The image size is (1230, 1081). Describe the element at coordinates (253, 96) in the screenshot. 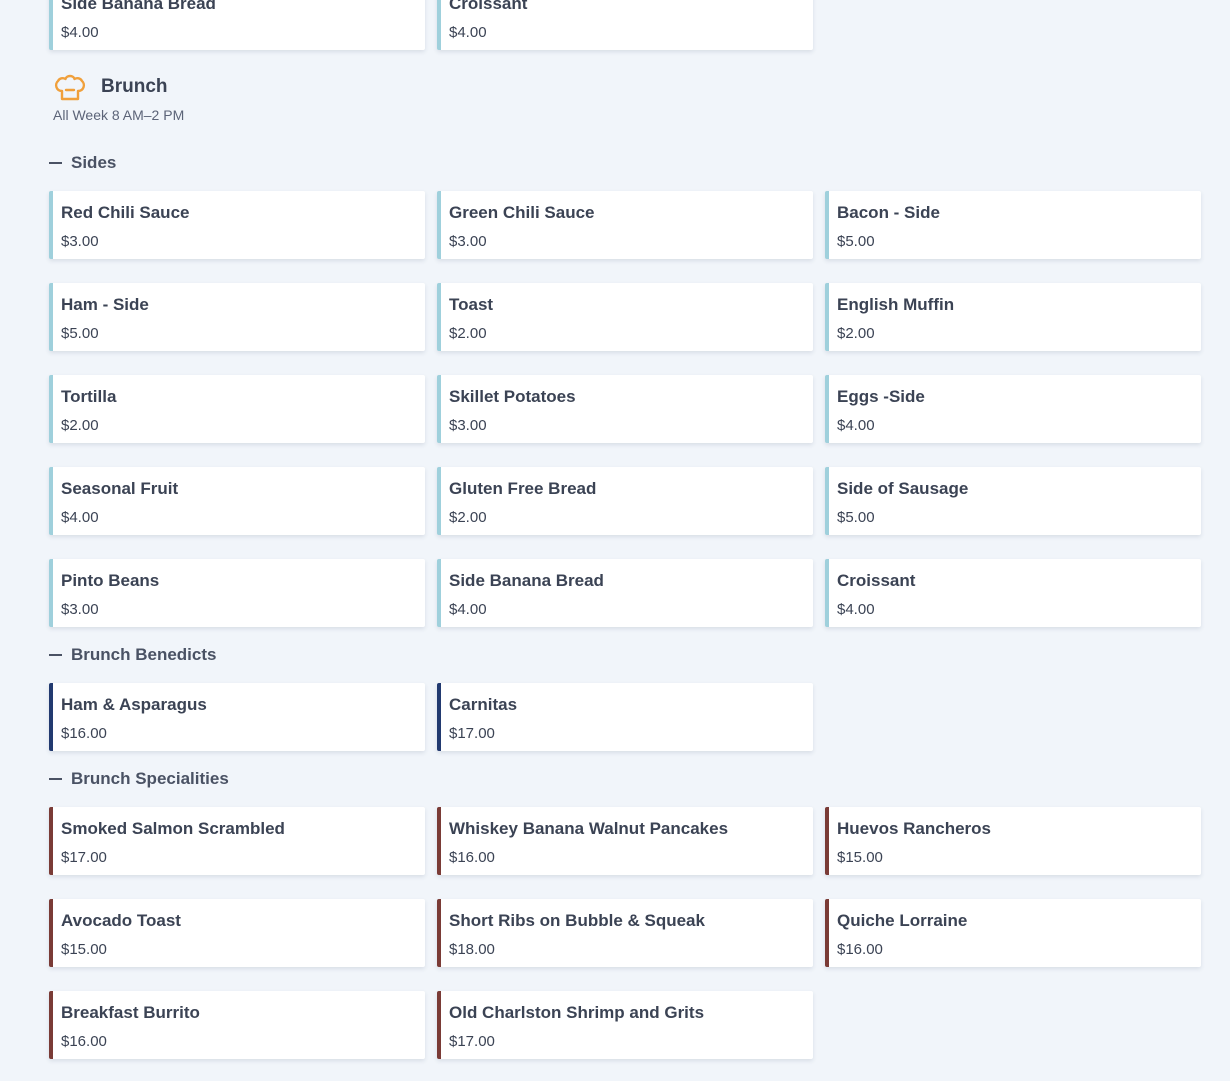

I see `menu-header: Brunch All Week 8 AM–2 PM` at that location.